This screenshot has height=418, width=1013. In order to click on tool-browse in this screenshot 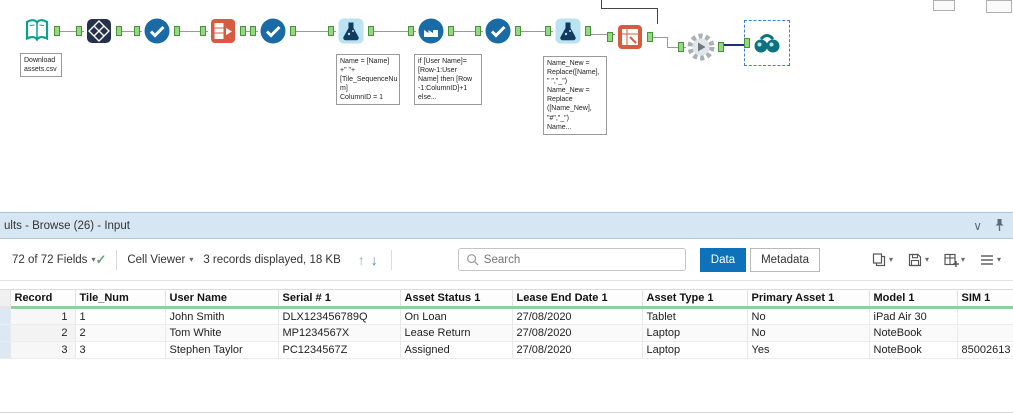, I will do `click(763, 43)`.